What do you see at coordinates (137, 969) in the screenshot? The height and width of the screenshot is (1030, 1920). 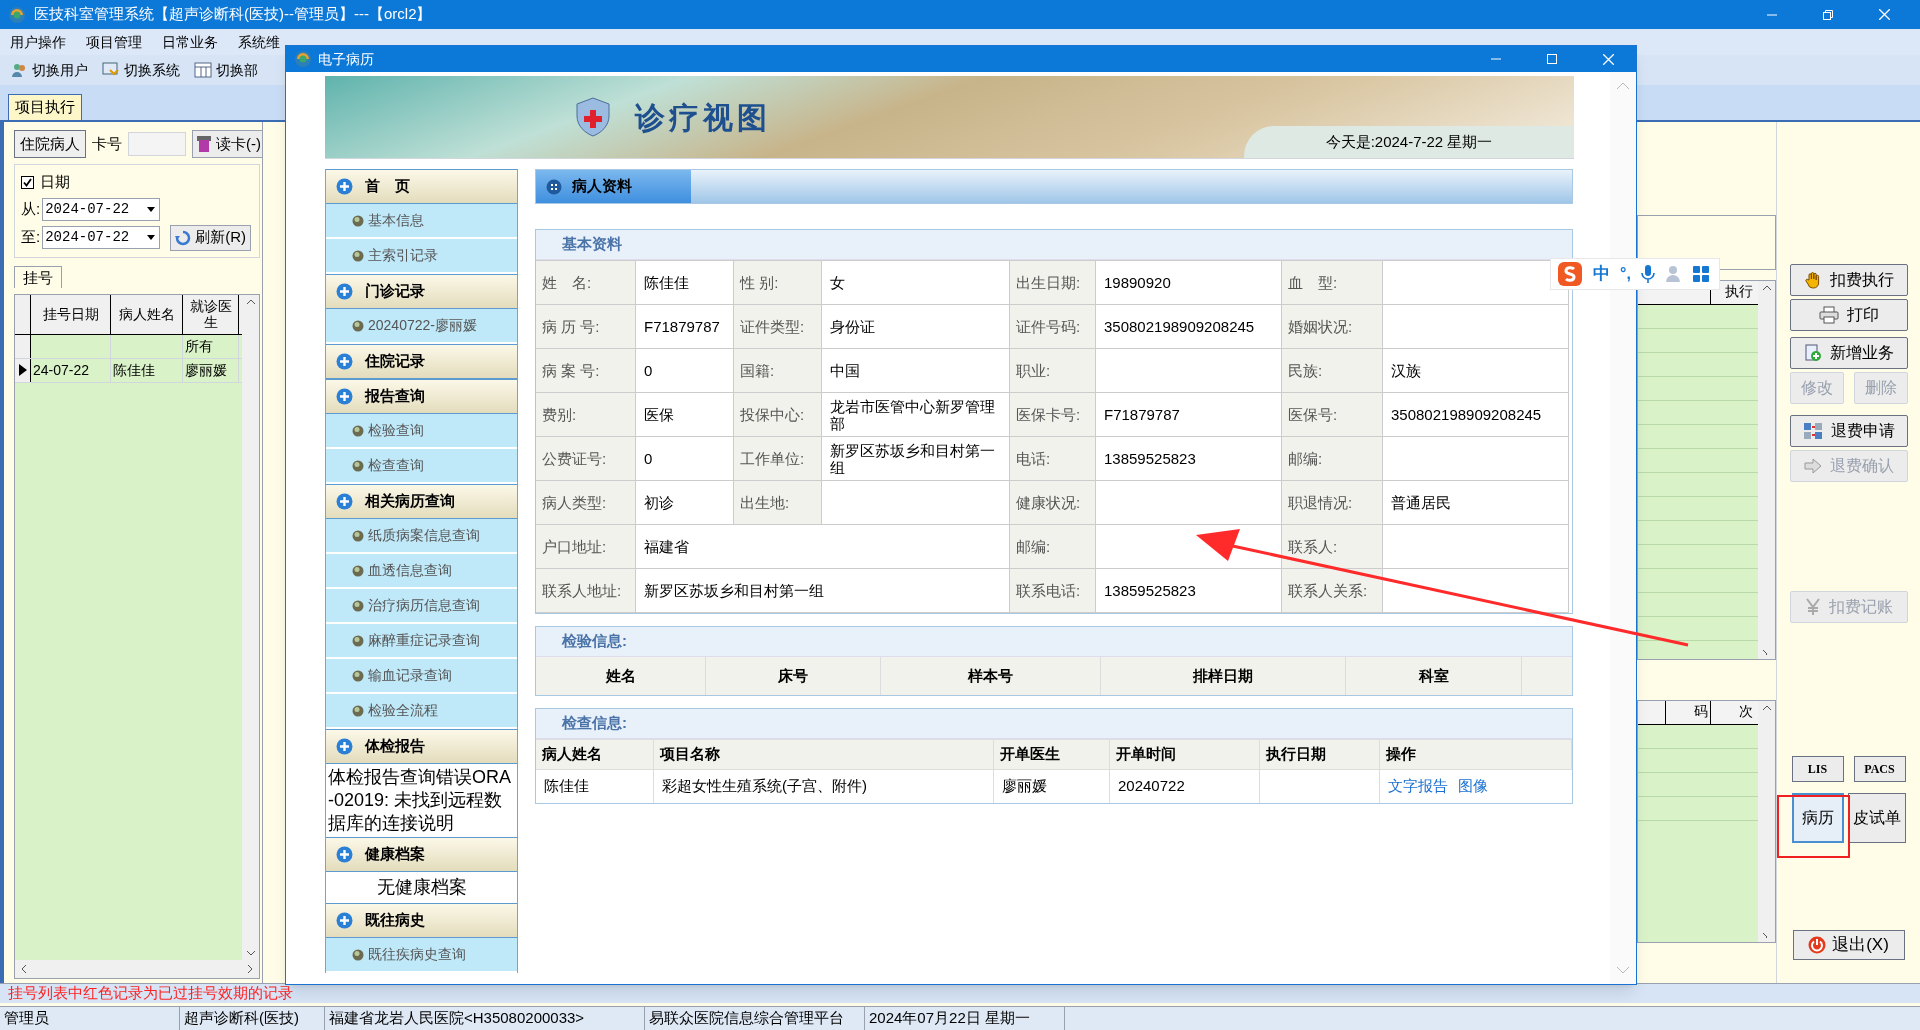 I see `horizontal-scrollbar` at bounding box center [137, 969].